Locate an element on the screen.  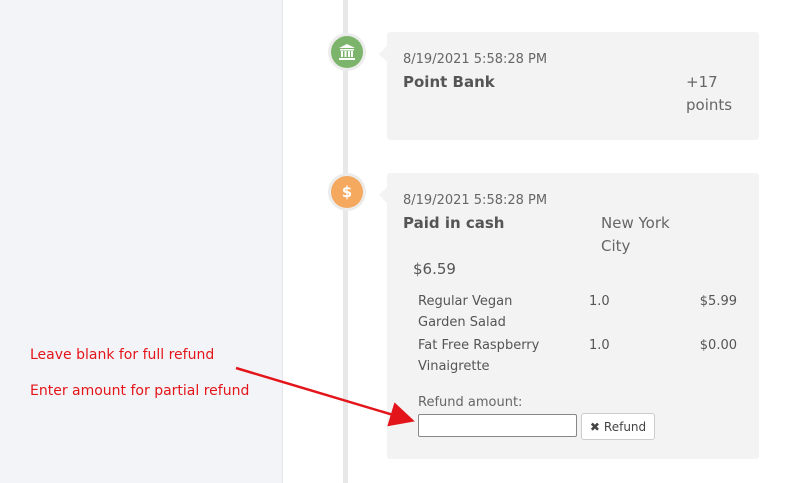
annotation-arrow is located at coordinates (325, 396).